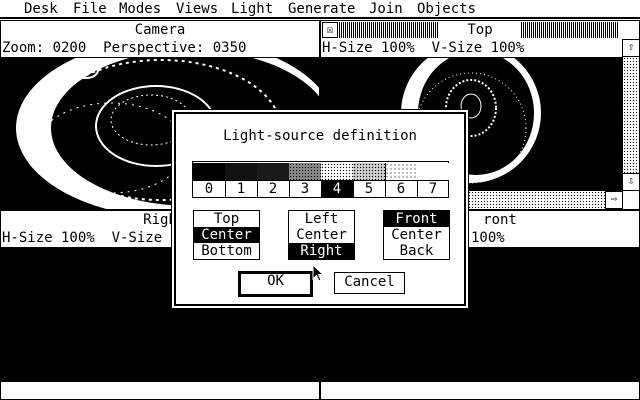  I want to click on menu-desk: Desk, so click(41, 9).